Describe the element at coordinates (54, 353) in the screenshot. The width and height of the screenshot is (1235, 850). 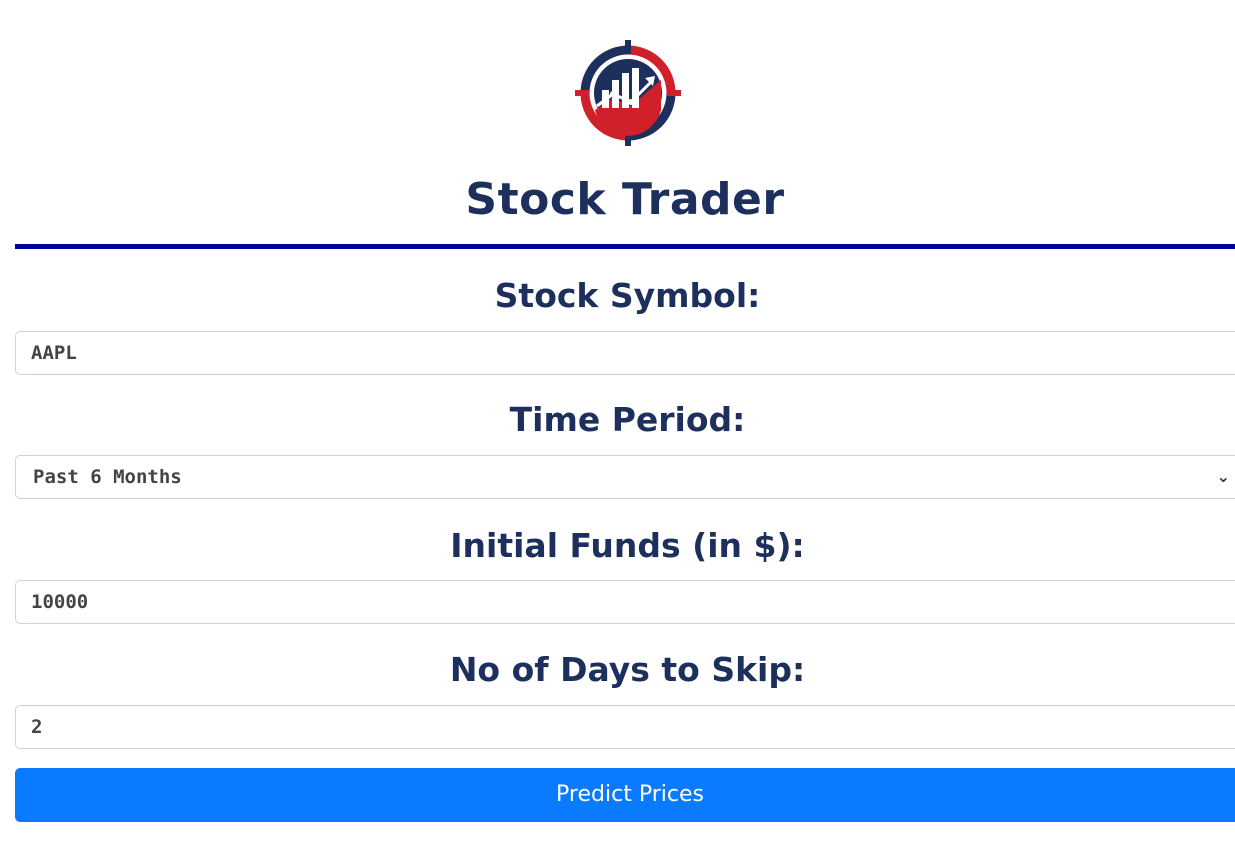
I see `stock-symbol-value: AAPL` at that location.